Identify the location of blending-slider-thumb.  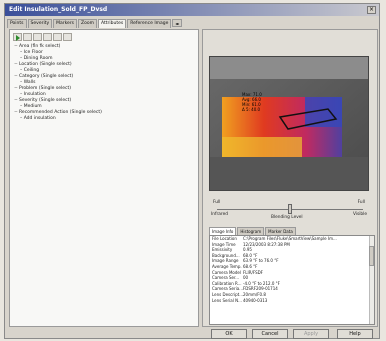
(290, 209).